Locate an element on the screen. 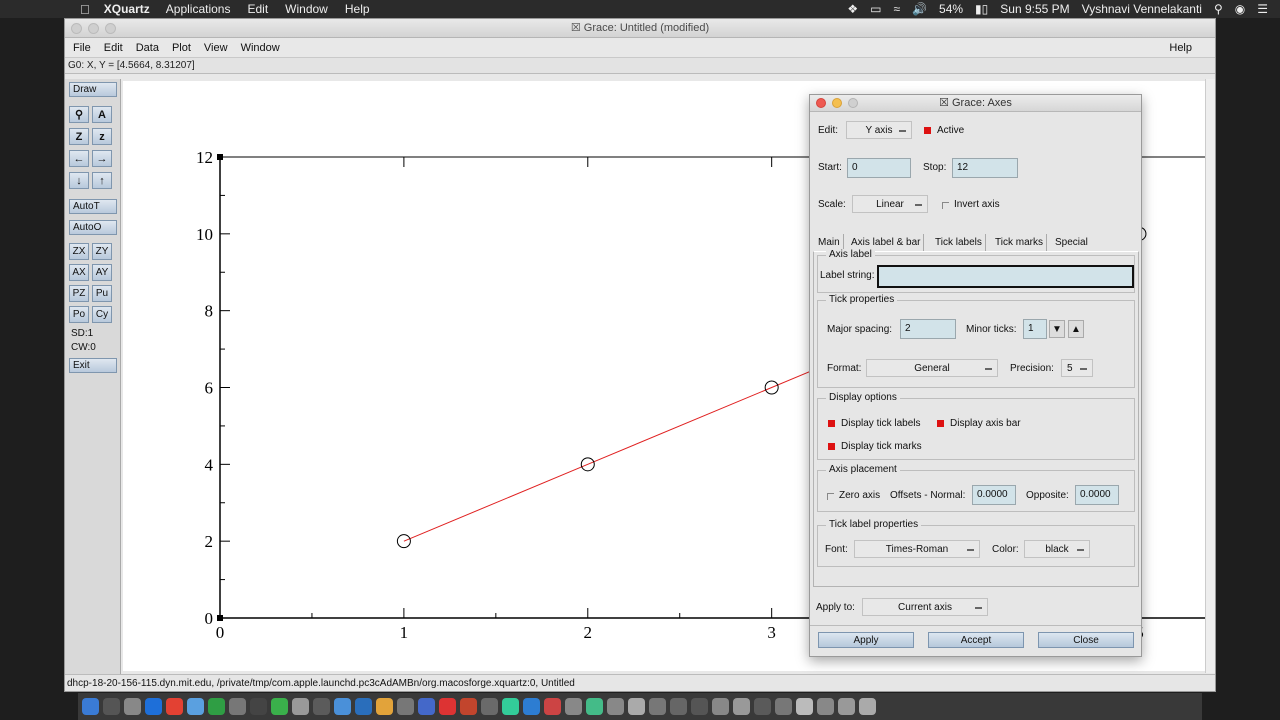 The width and height of the screenshot is (1280, 720). text-tool-icon: A is located at coordinates (102, 114).